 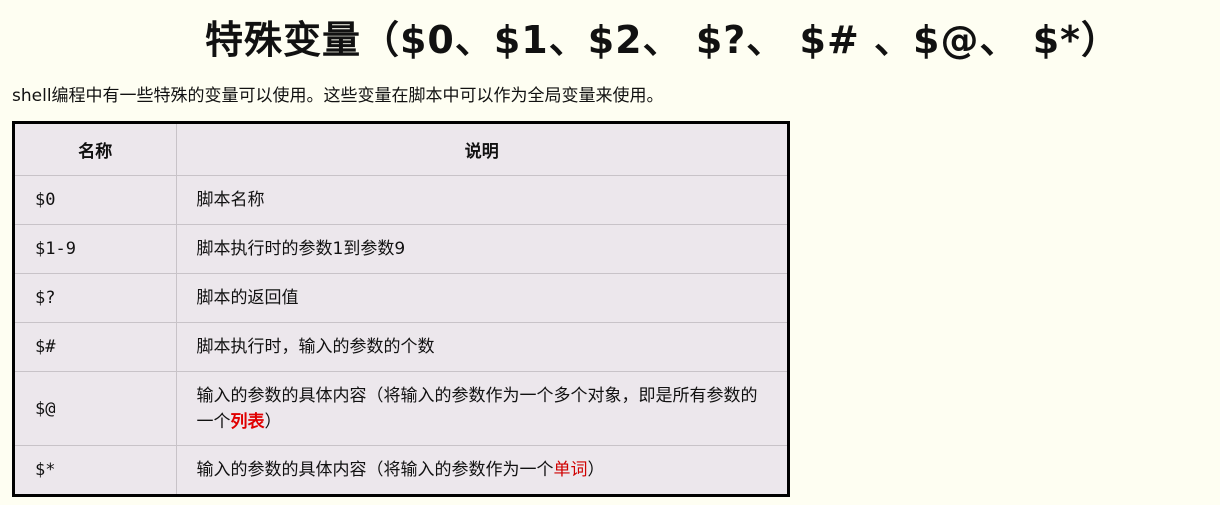 I want to click on table-row: $? 脚本的返回值, so click(x=401, y=298).